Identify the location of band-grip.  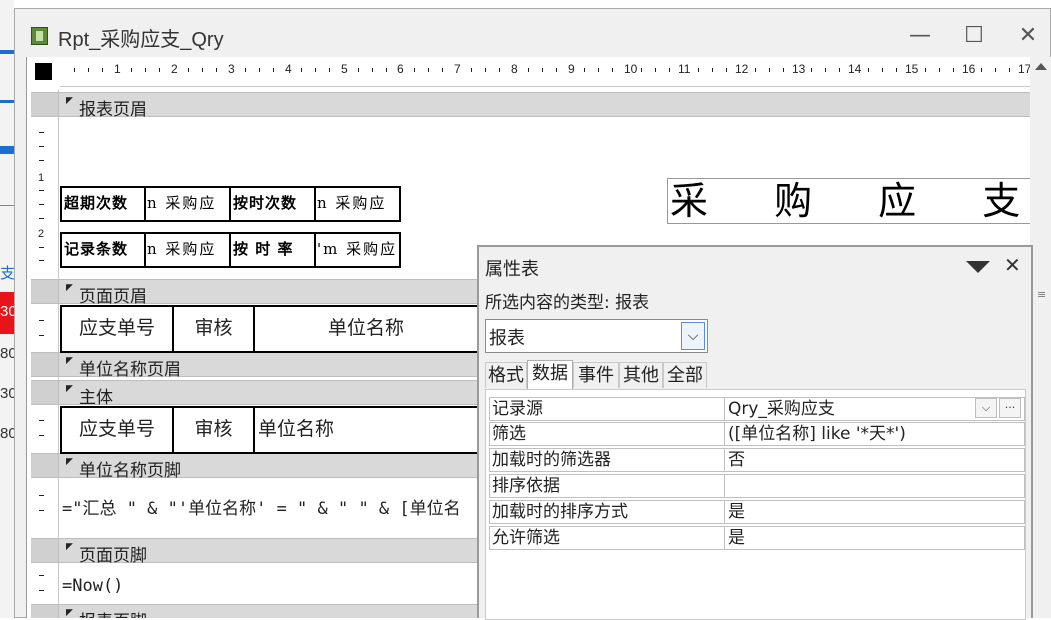
(45, 550).